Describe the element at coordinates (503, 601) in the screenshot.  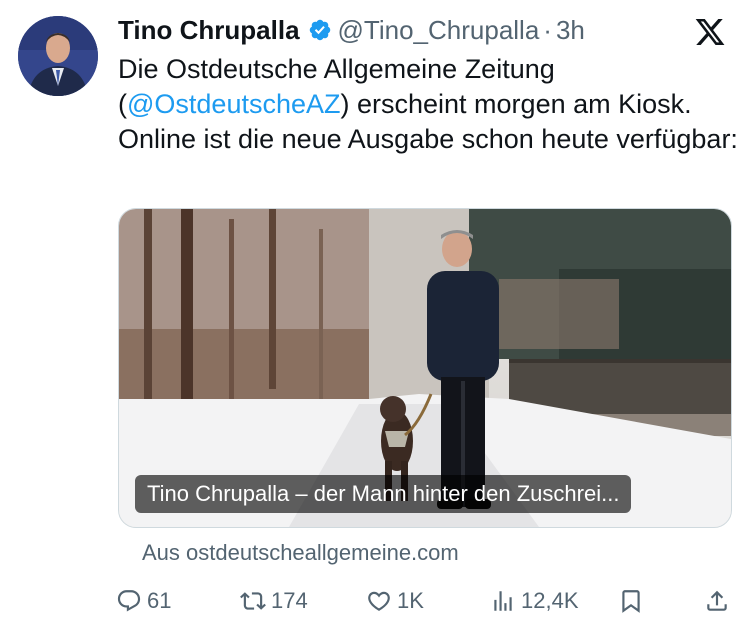
I see `views-icon` at that location.